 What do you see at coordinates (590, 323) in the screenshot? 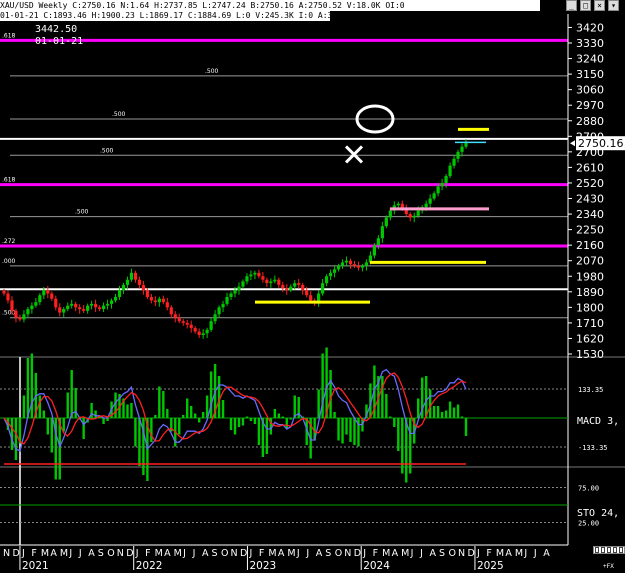
I see `price-tick-label: 1710` at bounding box center [590, 323].